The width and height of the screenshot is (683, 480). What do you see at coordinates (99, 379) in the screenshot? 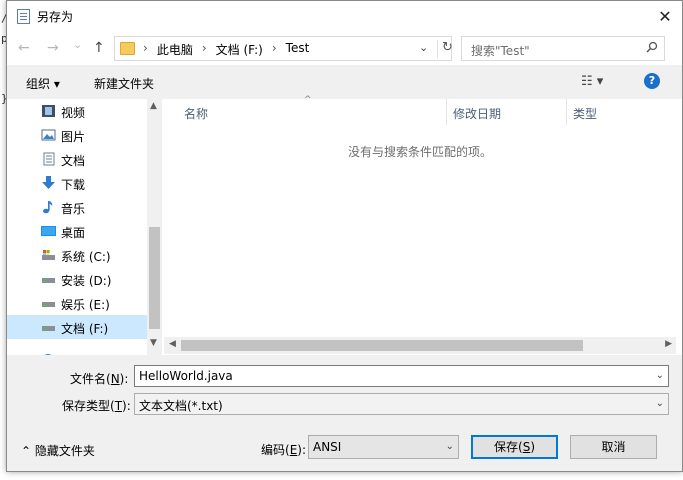
I see `filename-label: 文件名(N):` at bounding box center [99, 379].